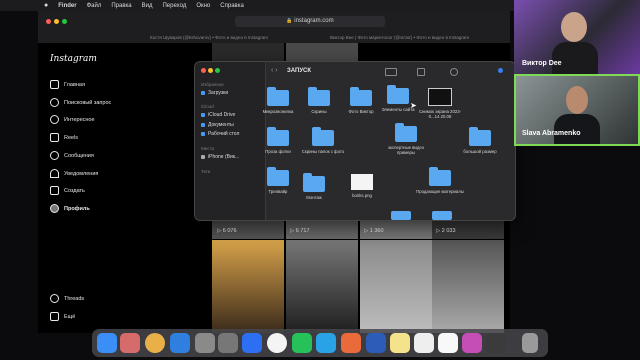 This screenshot has height=360, width=640. Describe the element at coordinates (448, 343) in the screenshot. I see `notion-app-icon` at that location.